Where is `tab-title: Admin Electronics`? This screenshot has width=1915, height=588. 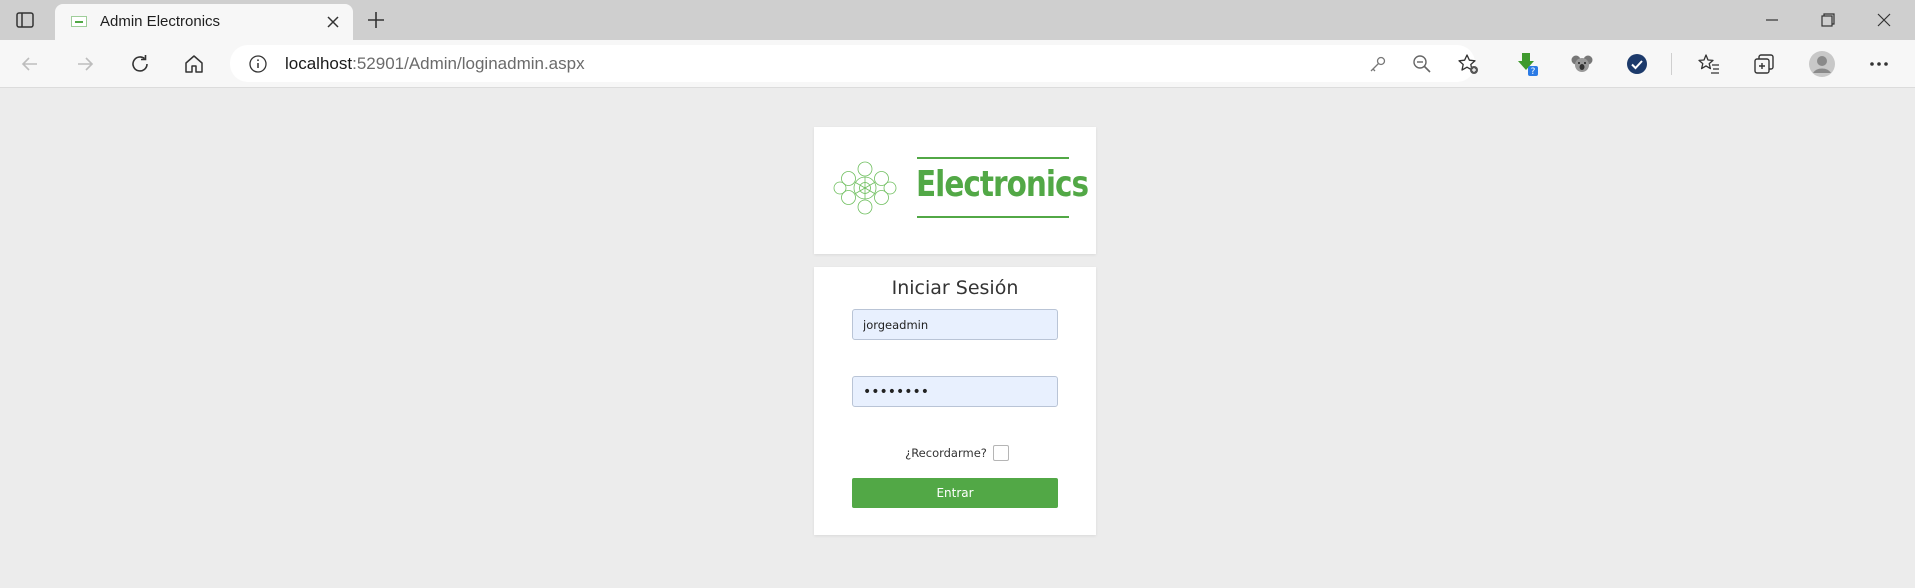 tab-title: Admin Electronics is located at coordinates (160, 21).